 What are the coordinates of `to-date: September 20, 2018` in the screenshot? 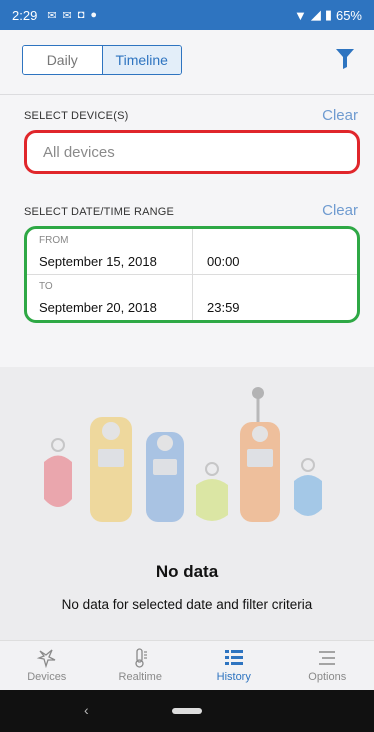 It's located at (98, 307).